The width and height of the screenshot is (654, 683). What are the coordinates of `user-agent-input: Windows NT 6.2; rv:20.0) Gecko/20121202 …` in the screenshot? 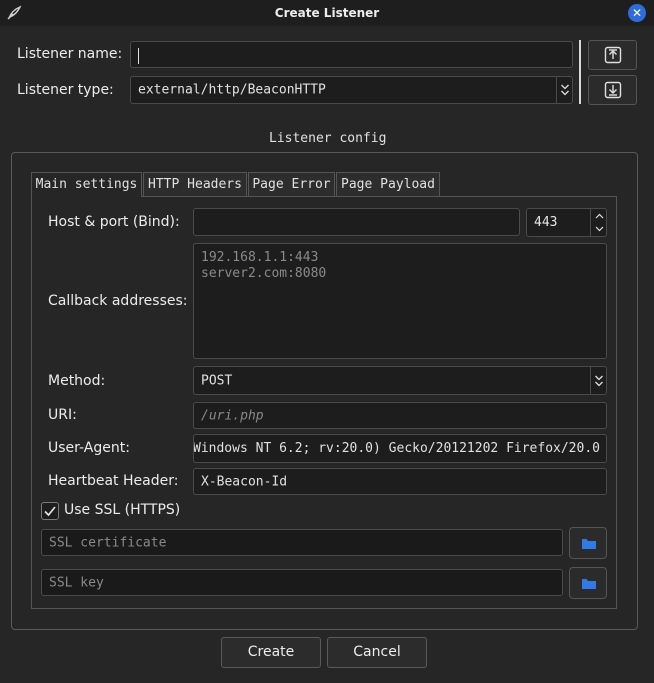 It's located at (400, 448).